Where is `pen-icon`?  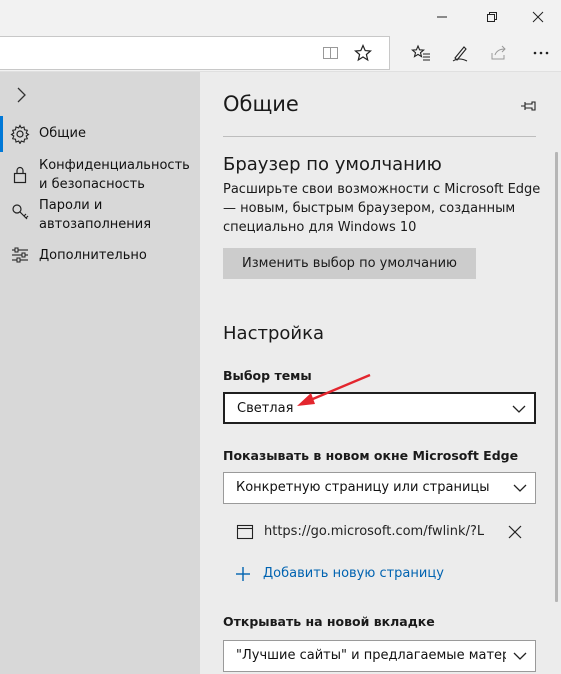 pen-icon is located at coordinates (460, 54).